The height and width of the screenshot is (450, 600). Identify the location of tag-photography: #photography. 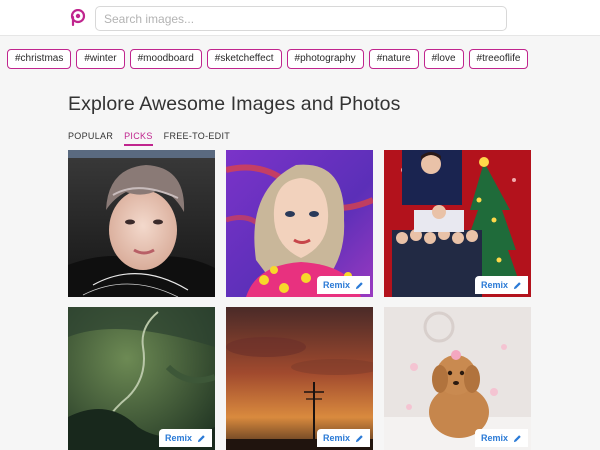
(325, 59).